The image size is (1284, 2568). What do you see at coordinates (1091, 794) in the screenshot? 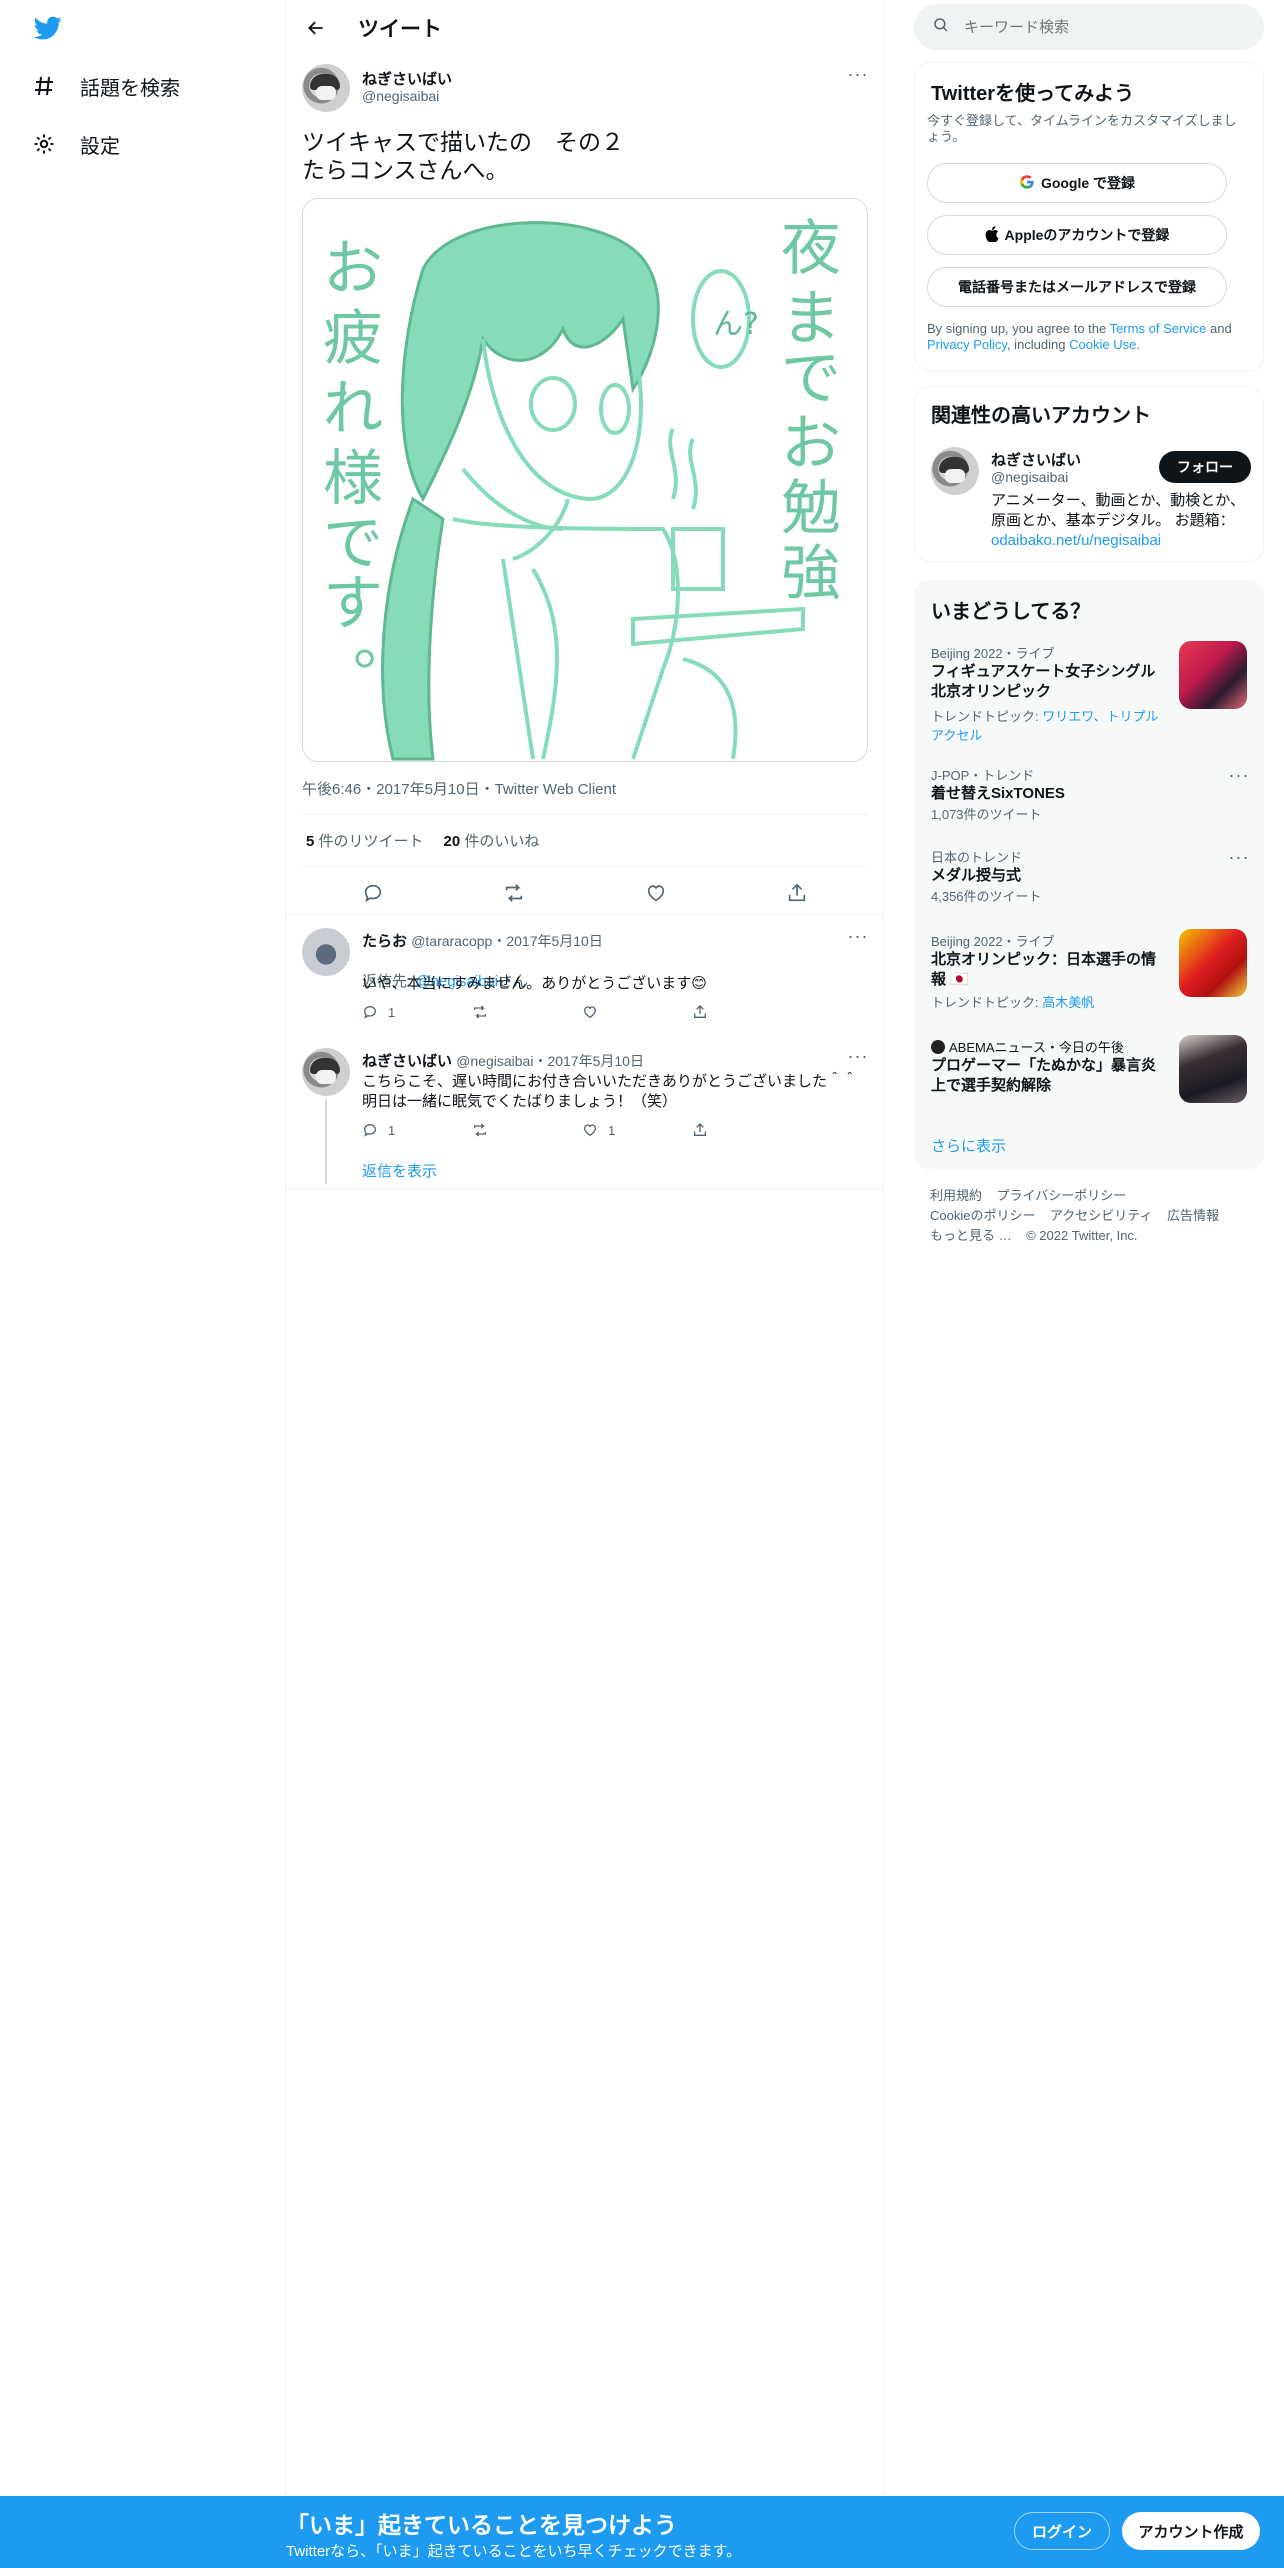
I see `trend-item: J-POP・トレンド 着せ替えSixTONES 1,073件のツイート` at bounding box center [1091, 794].